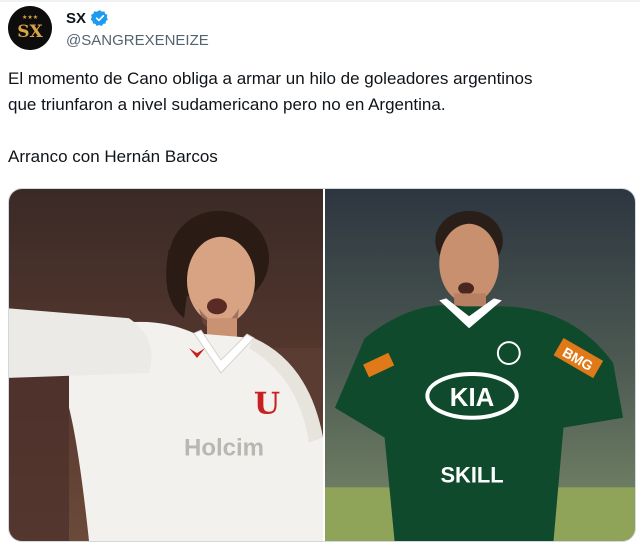  Describe the element at coordinates (76, 18) in the screenshot. I see `author-name: SX` at that location.